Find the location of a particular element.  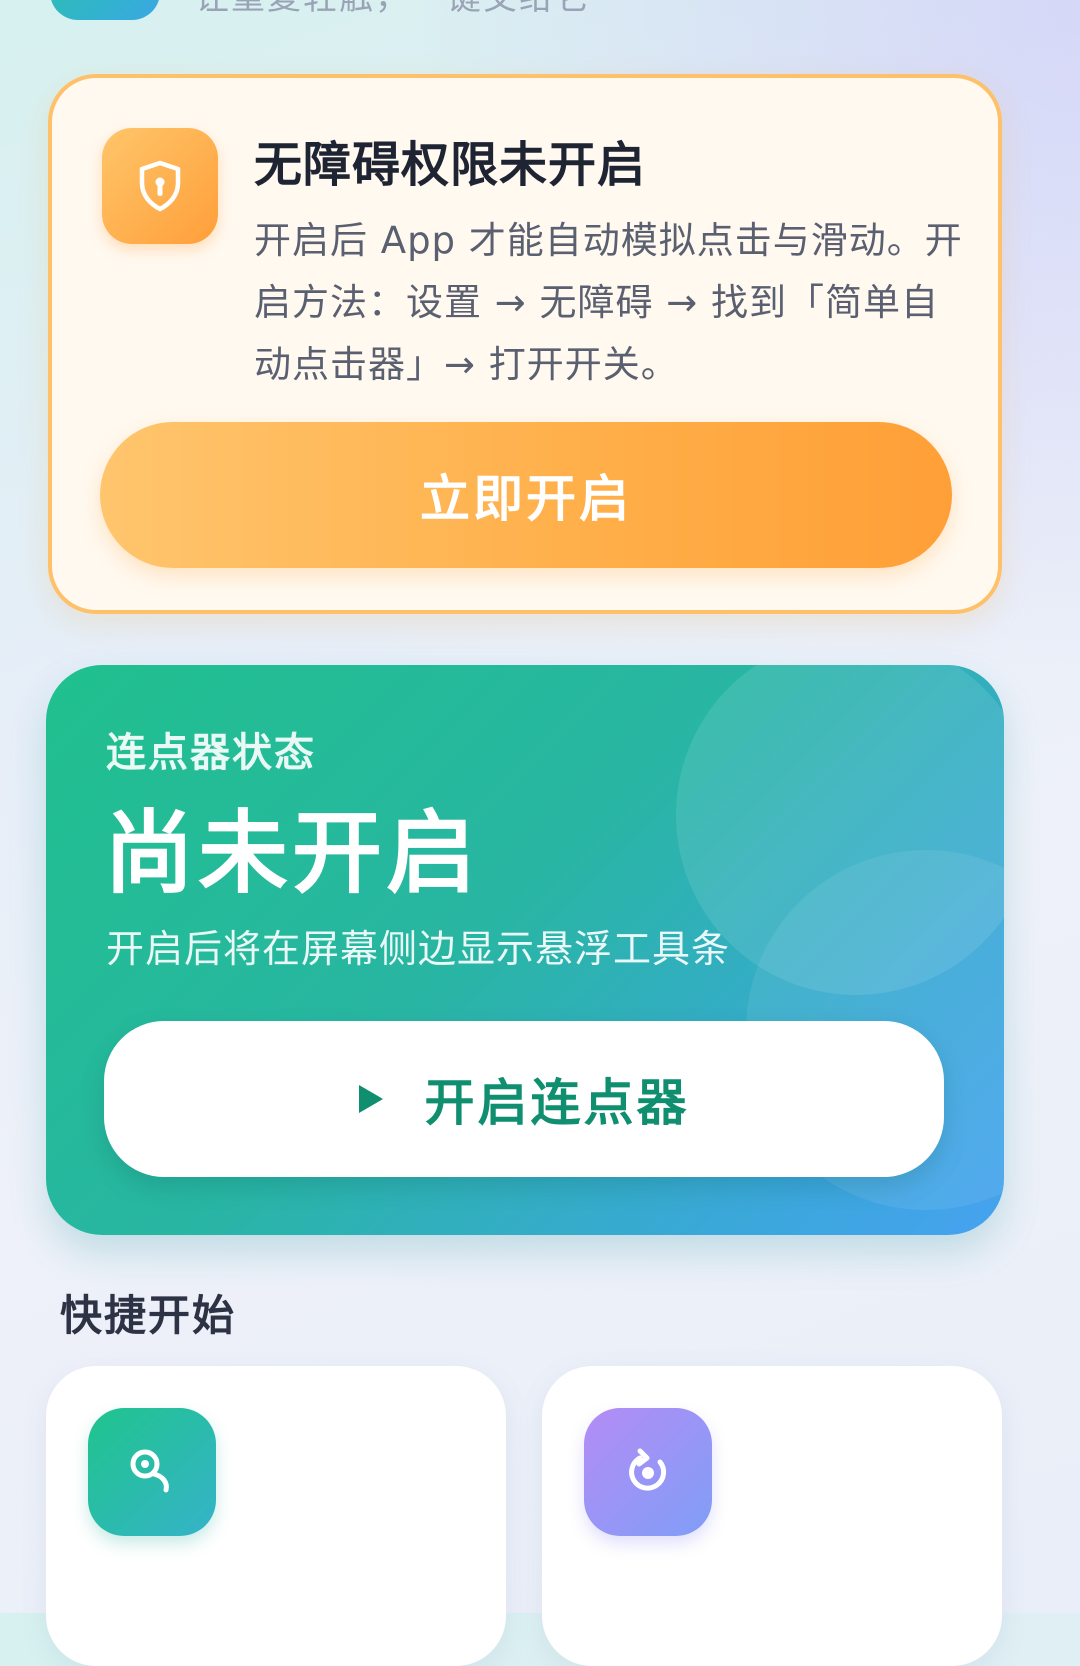

app-logo-icon is located at coordinates (105, 10).